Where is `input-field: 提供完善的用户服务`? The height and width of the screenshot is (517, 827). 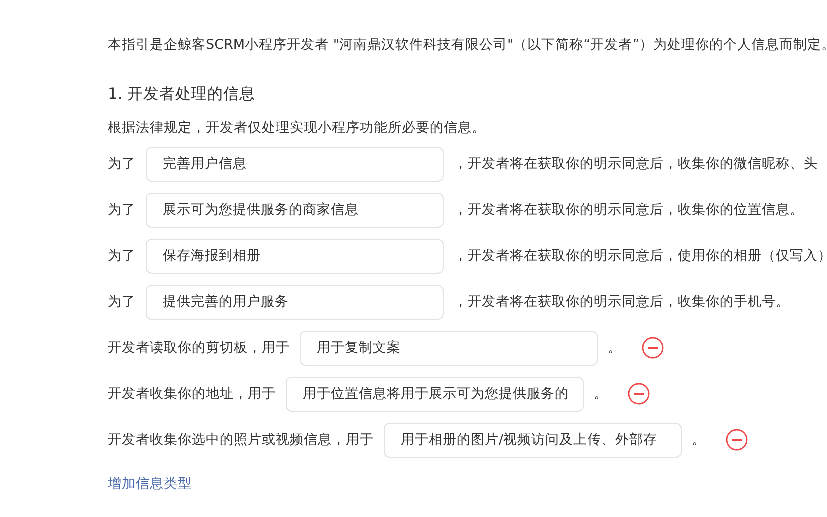 input-field: 提供完善的用户服务 is located at coordinates (295, 302).